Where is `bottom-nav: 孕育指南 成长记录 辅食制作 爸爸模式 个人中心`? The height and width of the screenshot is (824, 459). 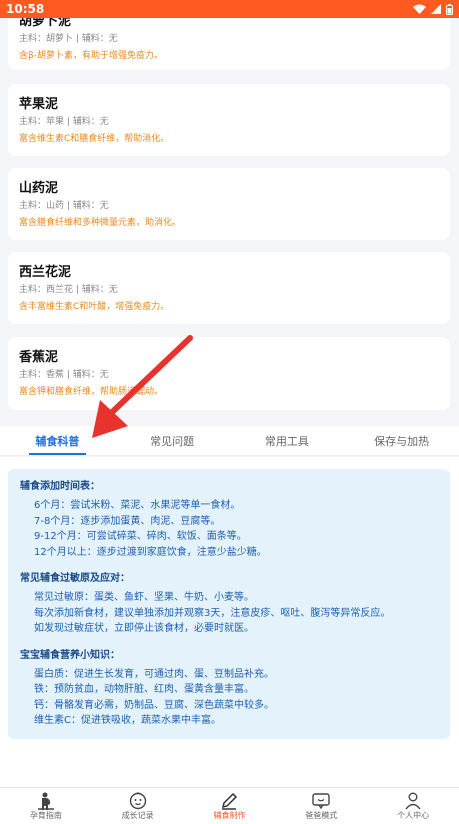
bottom-nav: 孕育指南 成长记录 辅食制作 爸爸模式 个人中心 is located at coordinates (229, 805).